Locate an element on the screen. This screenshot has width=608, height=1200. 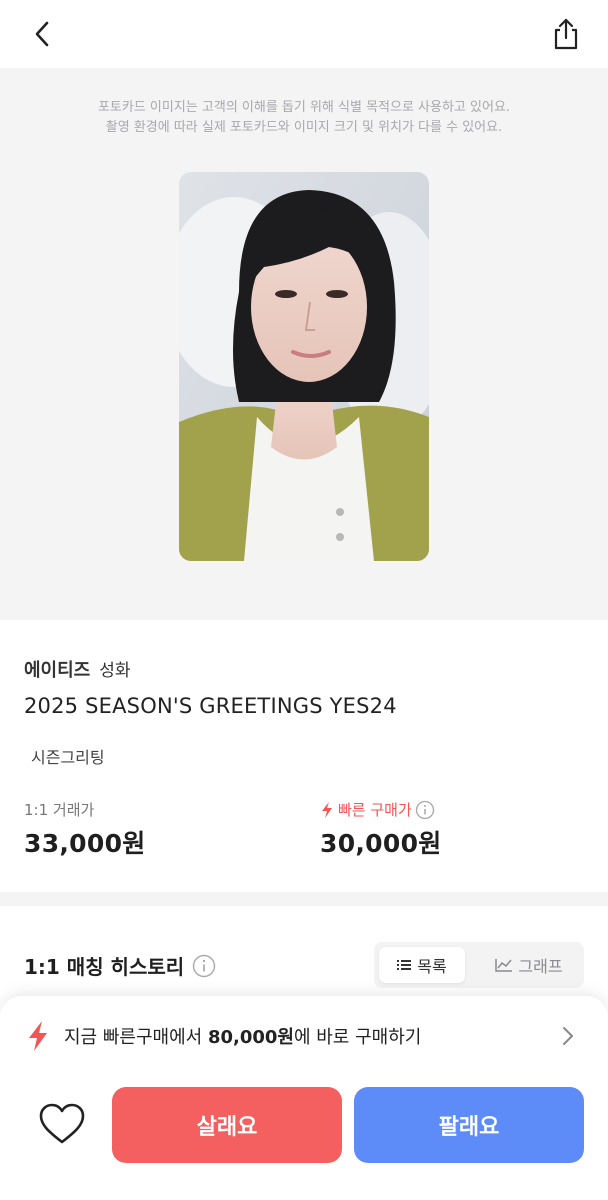
promo-amount: 80,000원 is located at coordinates (250, 1037).